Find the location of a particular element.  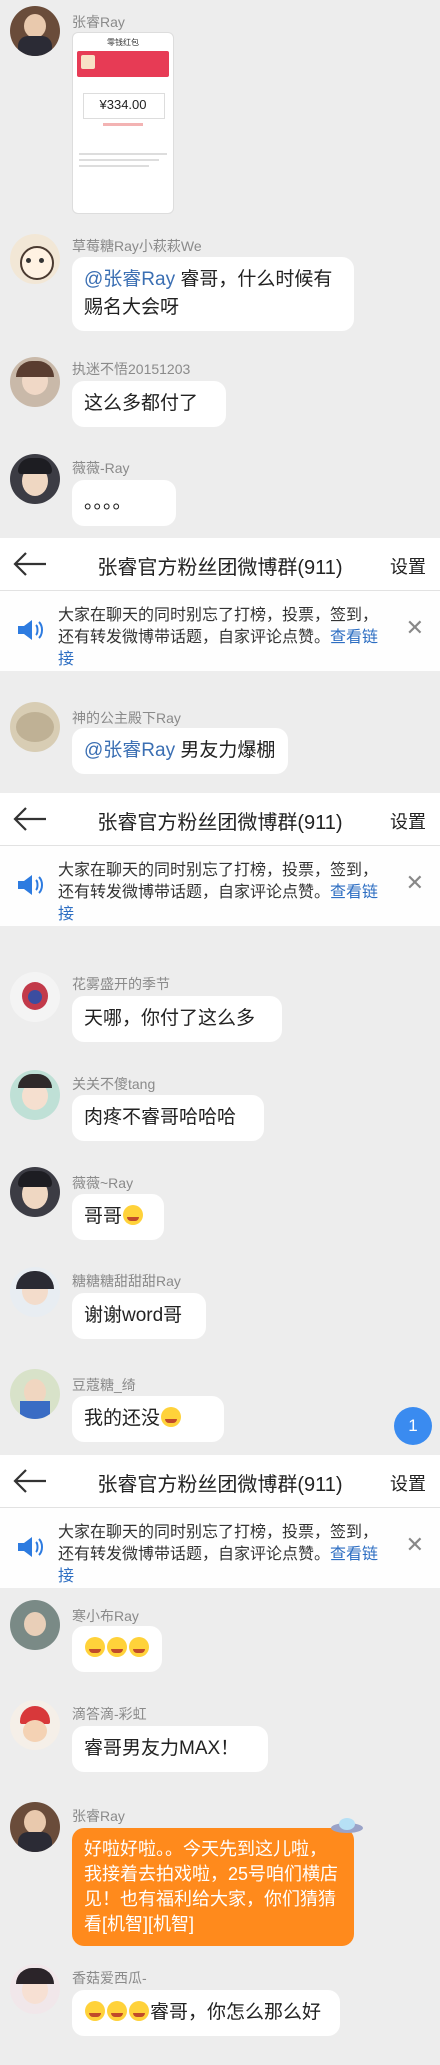

sender-name: 豆蔻糖_绮 is located at coordinates (104, 1385).